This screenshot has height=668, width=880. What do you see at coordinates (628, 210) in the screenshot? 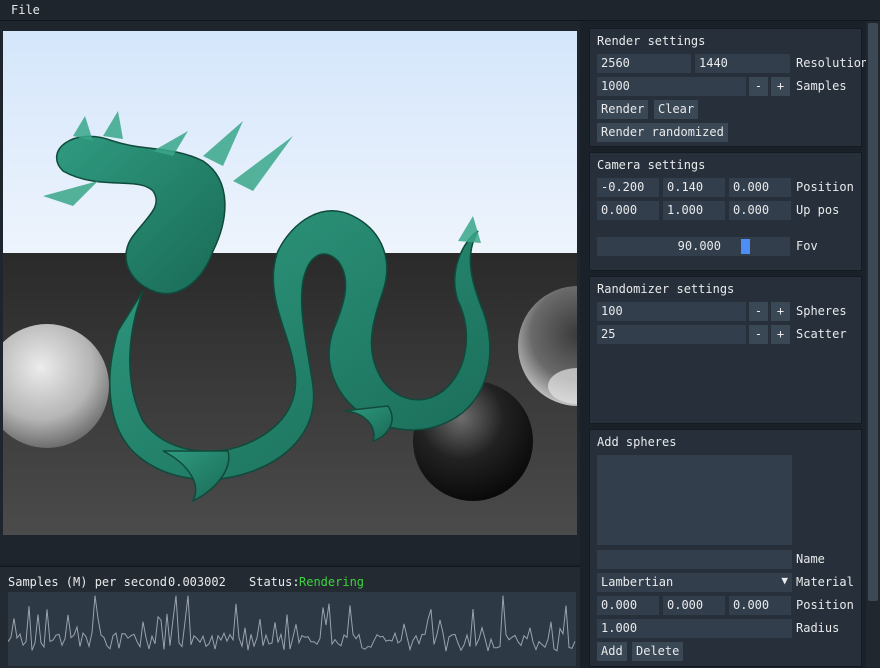
I see `camera-up-x-input: 0.000` at bounding box center [628, 210].